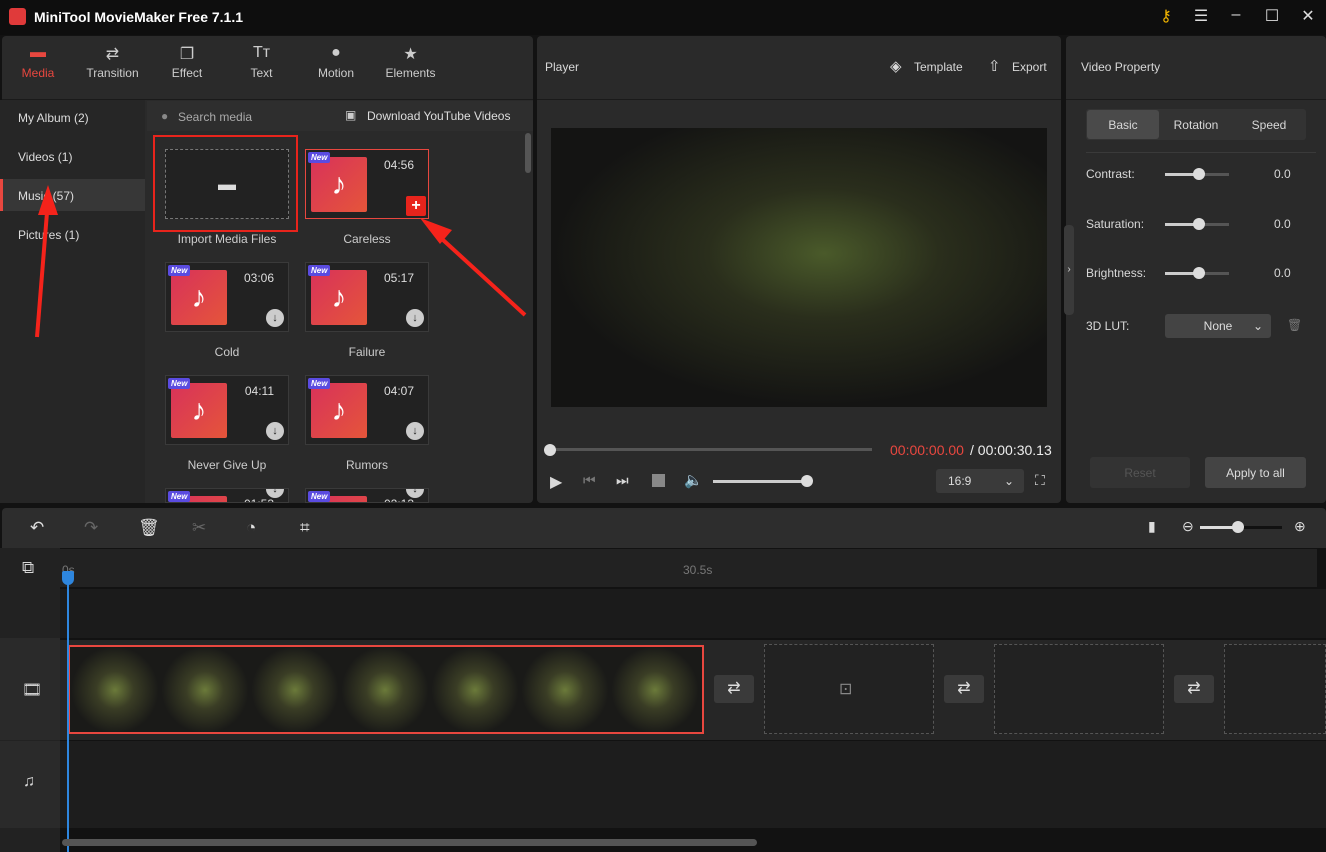 The width and height of the screenshot is (1326, 852). I want to click on playhead-handle, so click(68, 578).